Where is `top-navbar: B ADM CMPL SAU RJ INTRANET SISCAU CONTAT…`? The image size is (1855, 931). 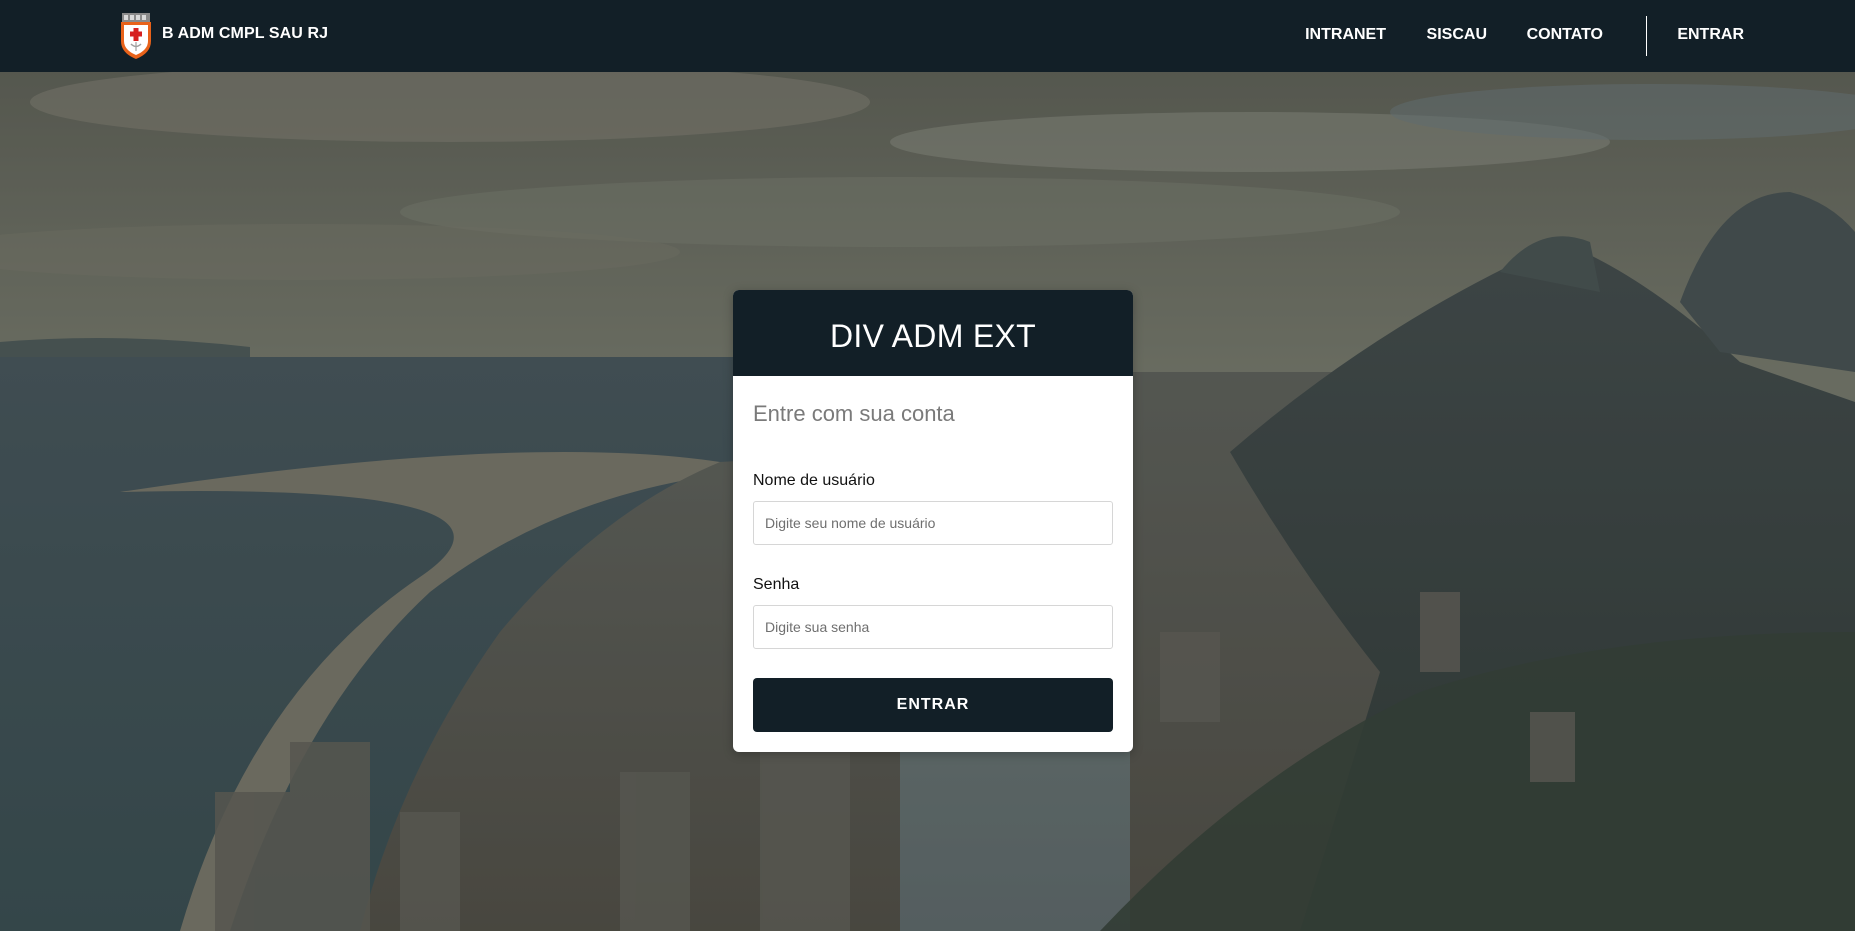
top-navbar: B ADM CMPL SAU RJ INTRANET SISCAU CONTAT… is located at coordinates (927, 36).